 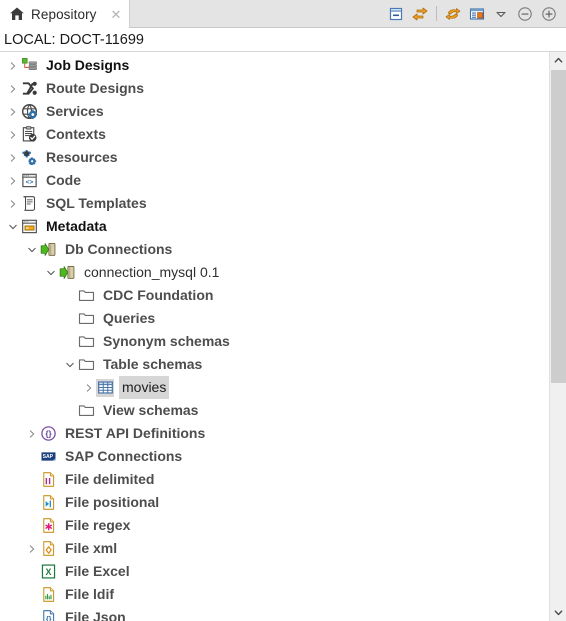 I want to click on maximize-icon, so click(x=549, y=14).